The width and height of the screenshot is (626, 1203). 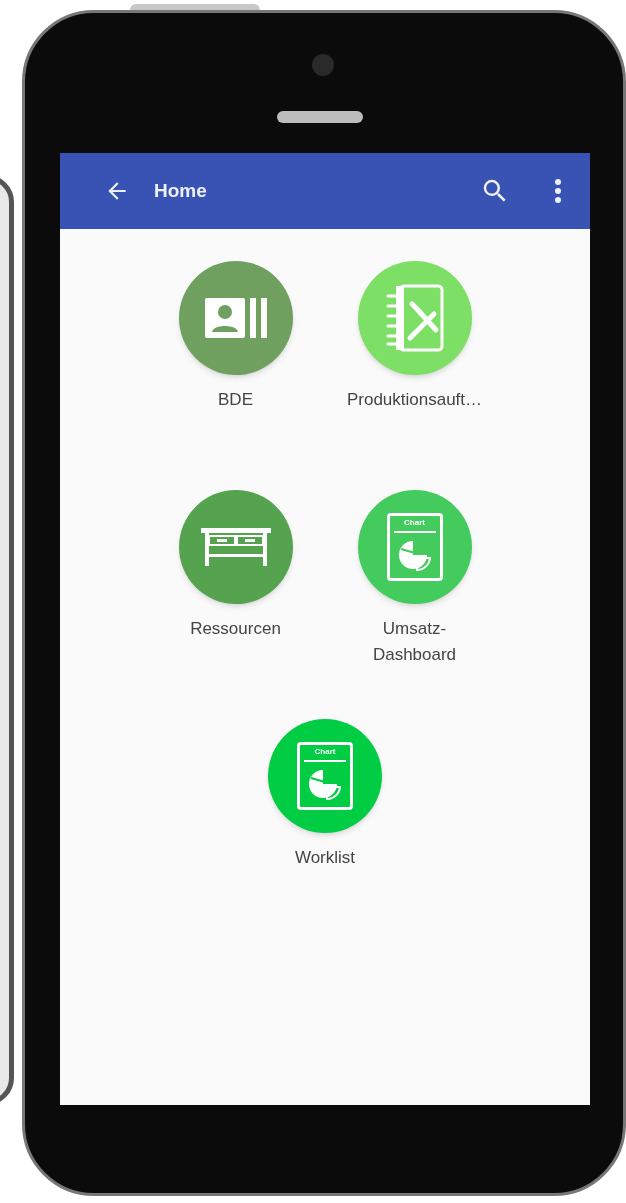 I want to click on app-tile-label: Umsatz- Dashboard, so click(x=414, y=642).